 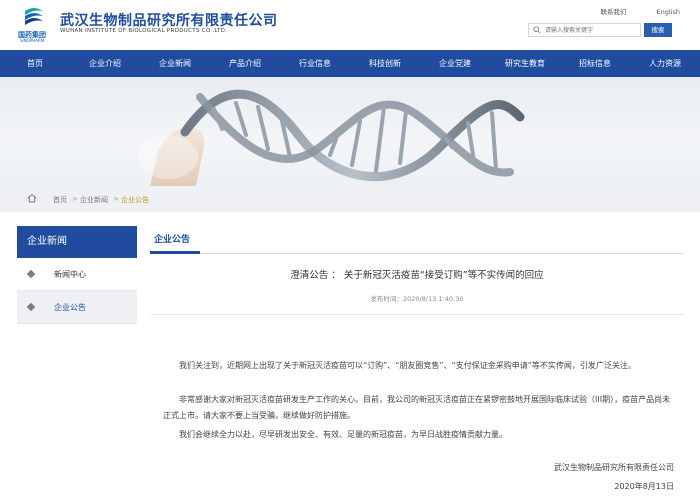 What do you see at coordinates (70, 274) in the screenshot?
I see `sidebar-item-label: 新闻中心` at bounding box center [70, 274].